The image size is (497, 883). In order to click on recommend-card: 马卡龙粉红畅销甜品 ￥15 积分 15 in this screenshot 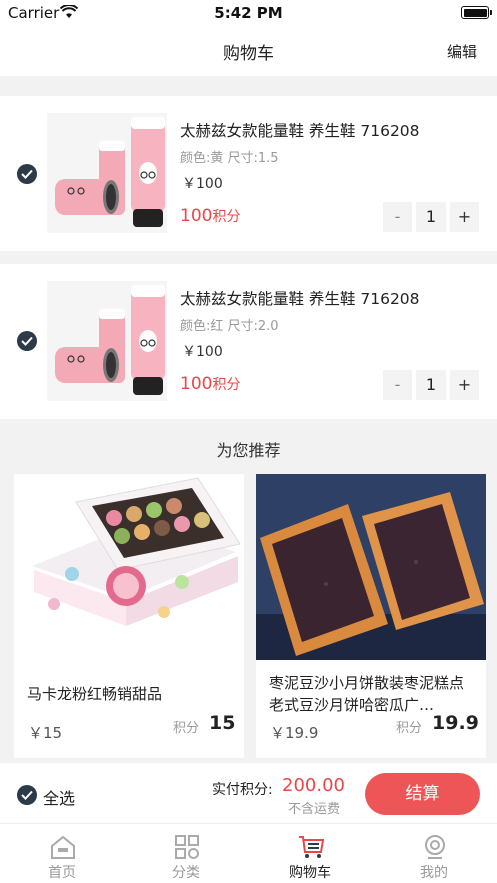, I will do `click(129, 616)`.